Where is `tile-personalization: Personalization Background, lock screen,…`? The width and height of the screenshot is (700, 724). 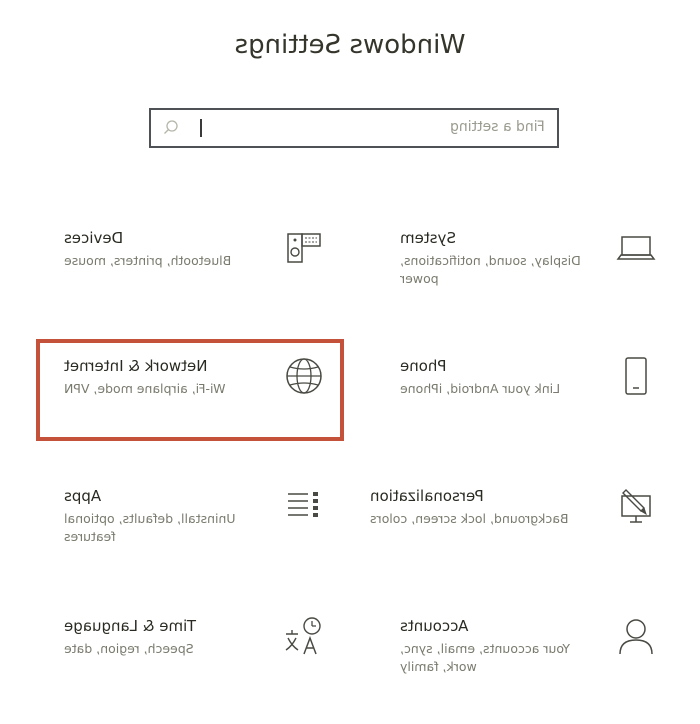 tile-personalization: Personalization Background, lock screen,… is located at coordinates (517, 524).